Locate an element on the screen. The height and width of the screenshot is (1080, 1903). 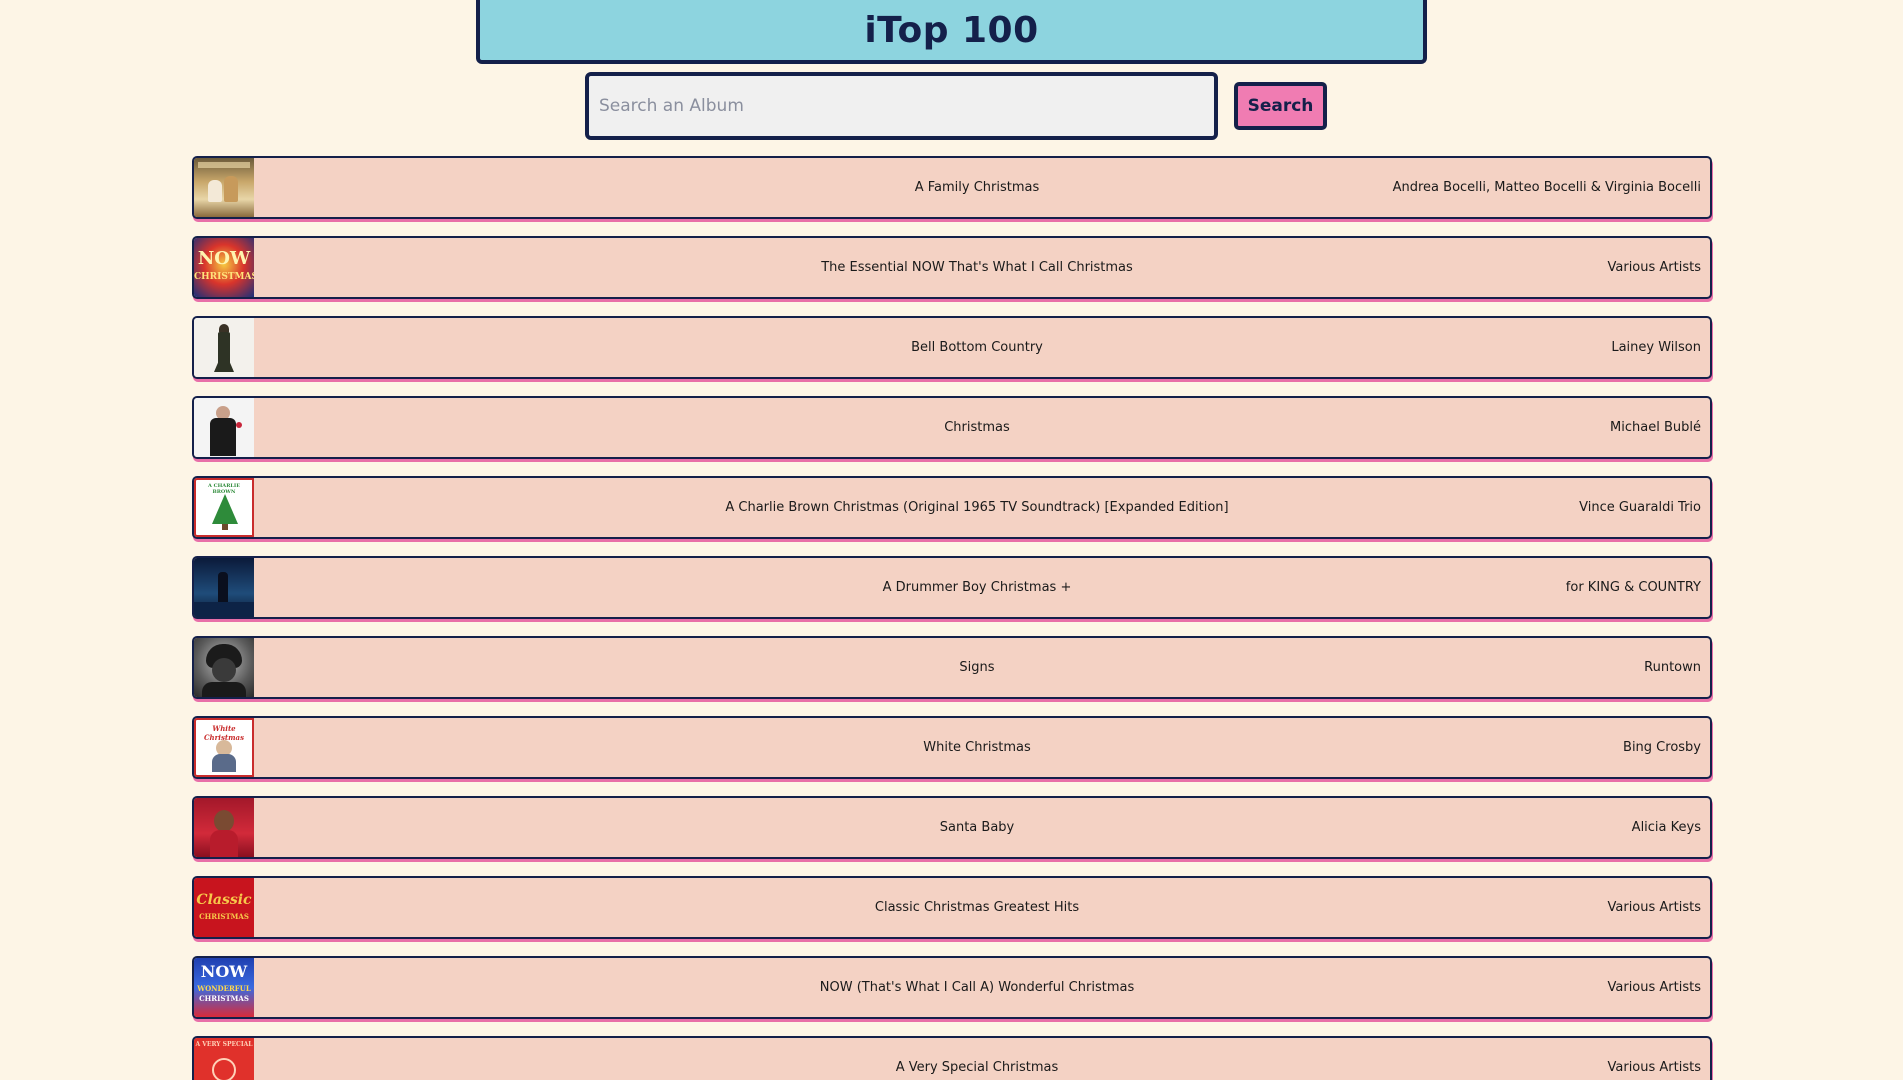
album-cover-very-special-icon: A VERY SPECIAL is located at coordinates (224, 1059).